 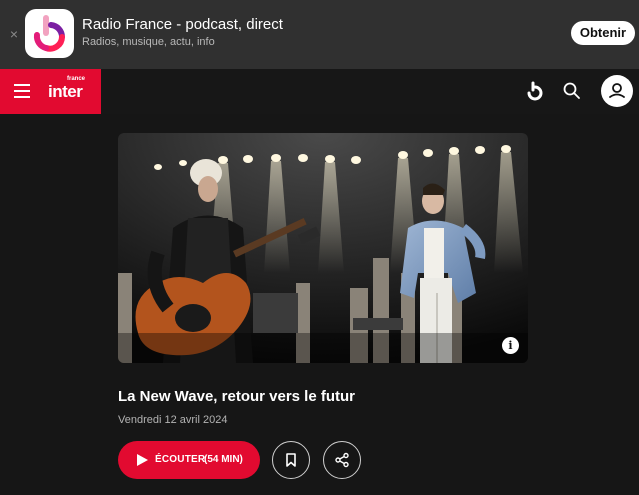 I want to click on brand-block: france inter, so click(x=50, y=91).